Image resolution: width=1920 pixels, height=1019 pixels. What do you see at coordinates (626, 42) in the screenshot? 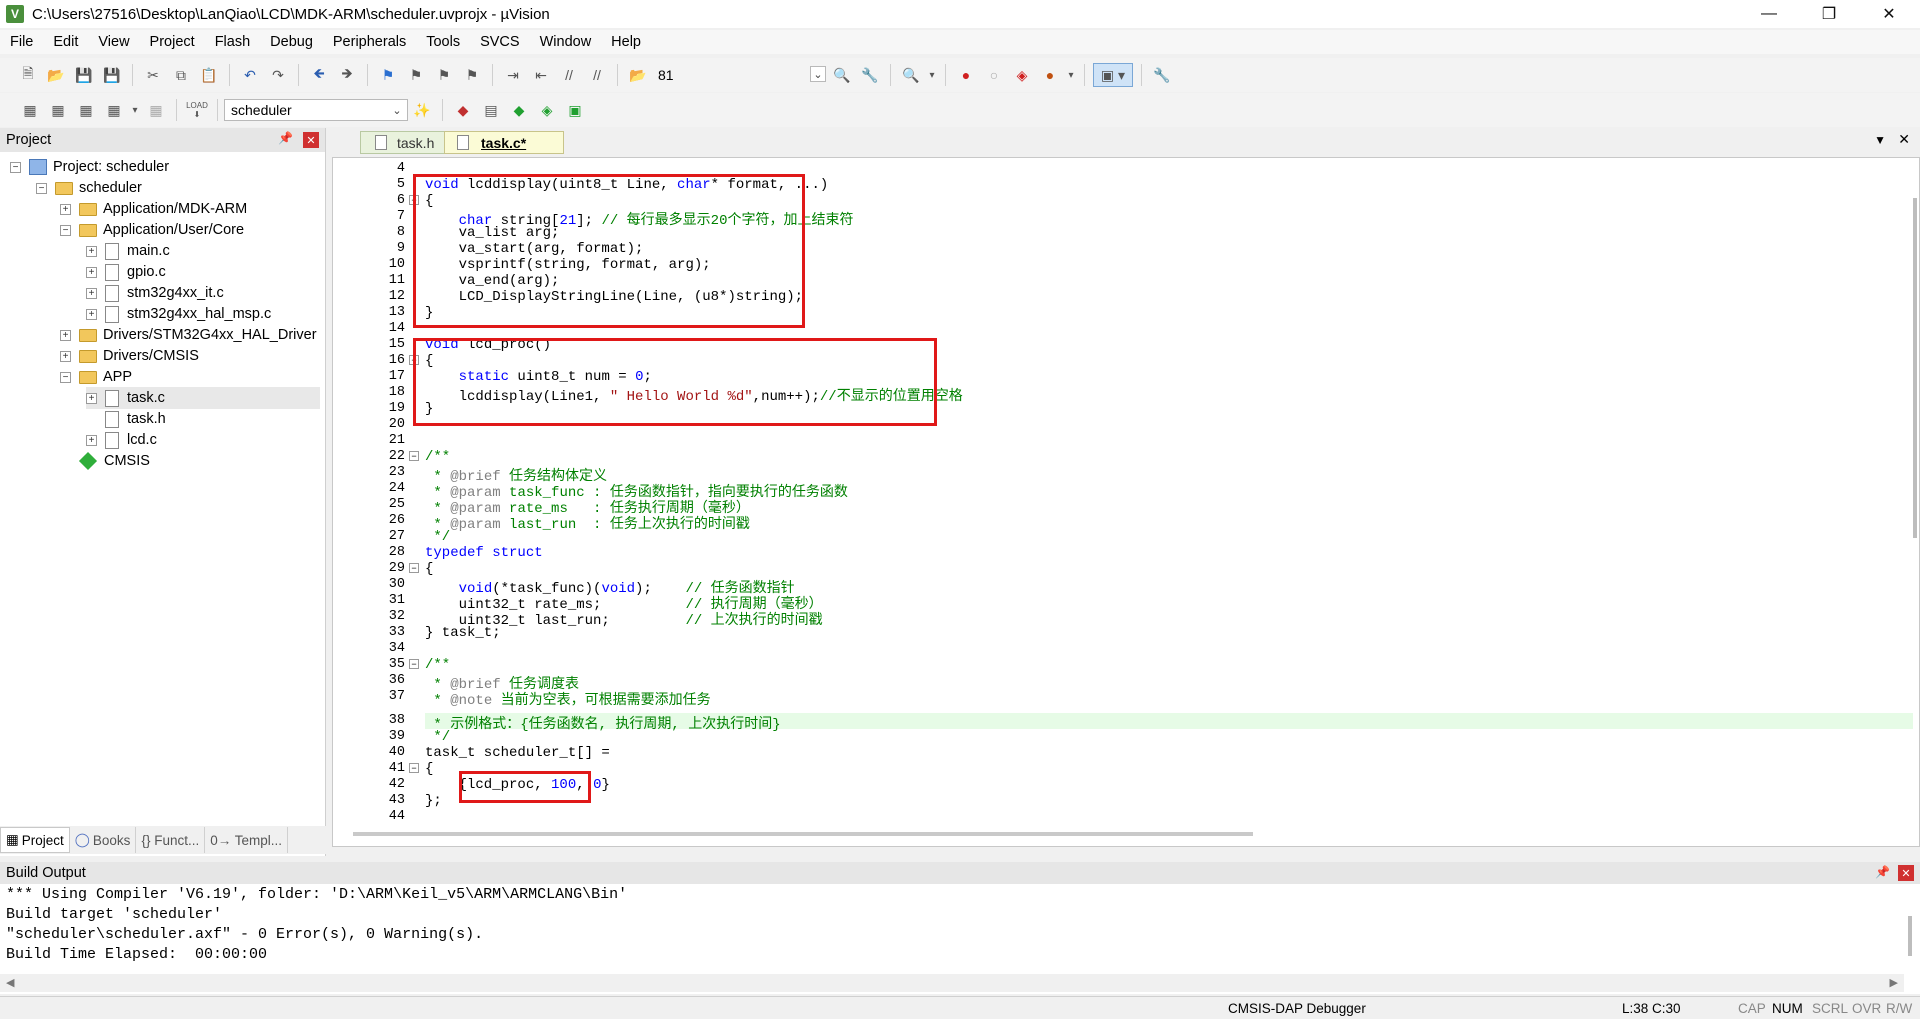
I see `menu-help: Help` at bounding box center [626, 42].